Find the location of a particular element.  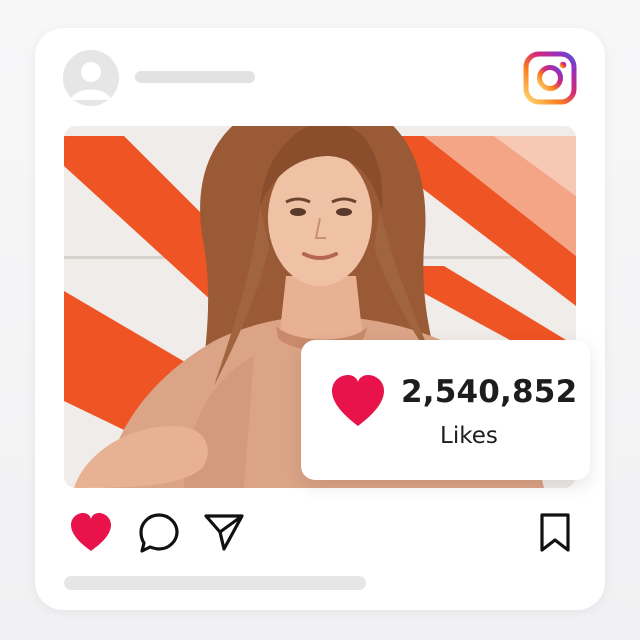

instagram-logo is located at coordinates (550, 78).